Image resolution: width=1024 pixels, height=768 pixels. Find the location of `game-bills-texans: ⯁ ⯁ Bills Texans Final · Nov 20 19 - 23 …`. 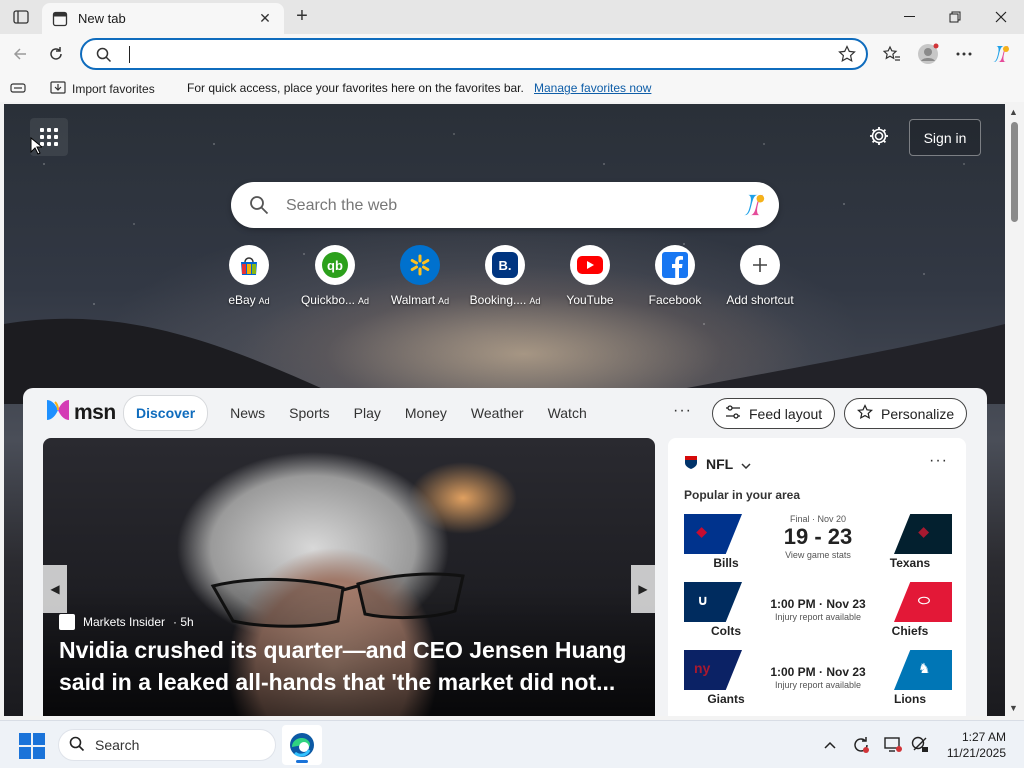

game-bills-texans: ⯁ ⯁ Bills Texans Final · Nov 20 19 - 23 … is located at coordinates (818, 544).